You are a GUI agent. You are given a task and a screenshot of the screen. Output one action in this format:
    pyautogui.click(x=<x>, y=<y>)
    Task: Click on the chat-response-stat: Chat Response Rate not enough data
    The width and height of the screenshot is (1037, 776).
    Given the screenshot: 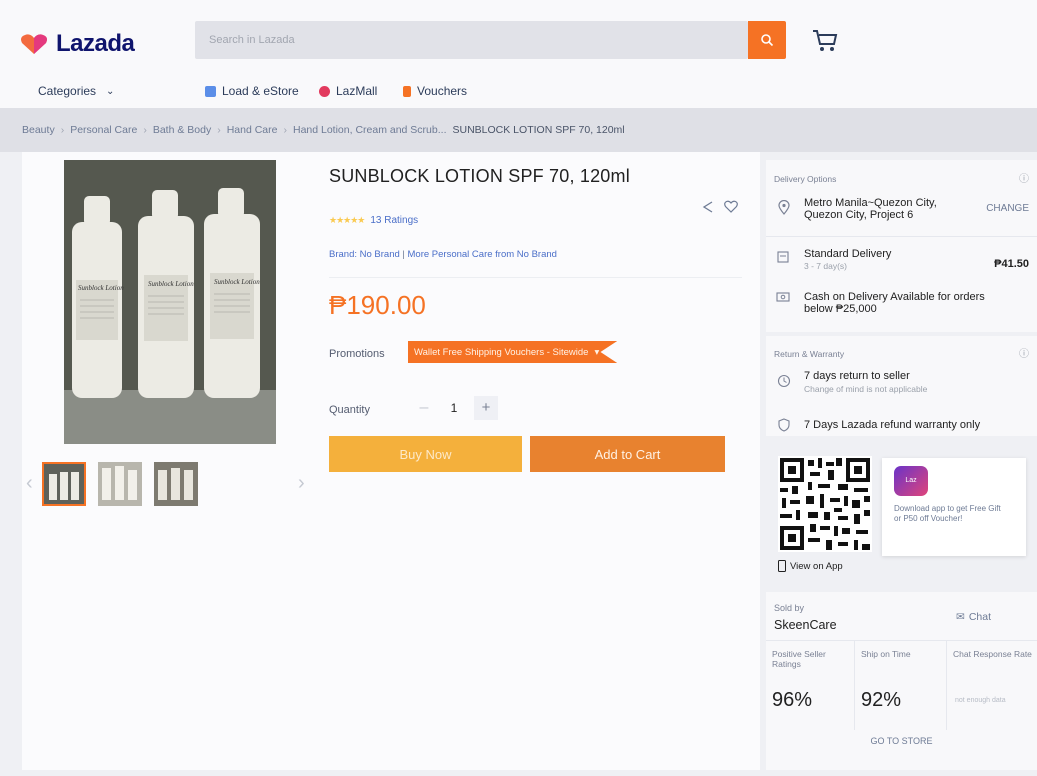 What is the action you would take?
    pyautogui.click(x=991, y=685)
    